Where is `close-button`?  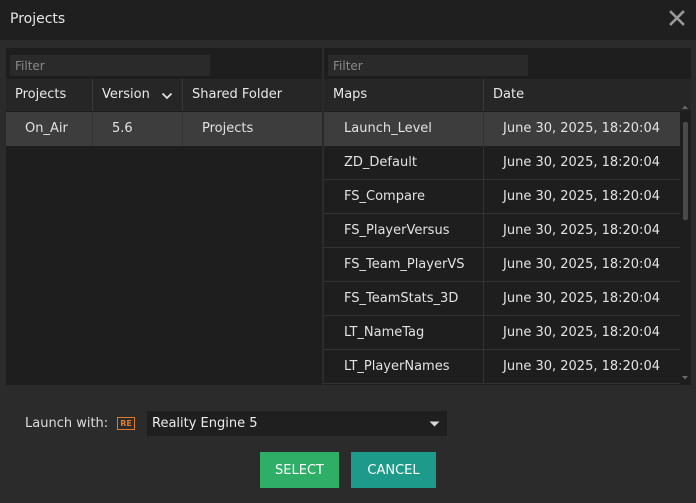 close-button is located at coordinates (677, 18).